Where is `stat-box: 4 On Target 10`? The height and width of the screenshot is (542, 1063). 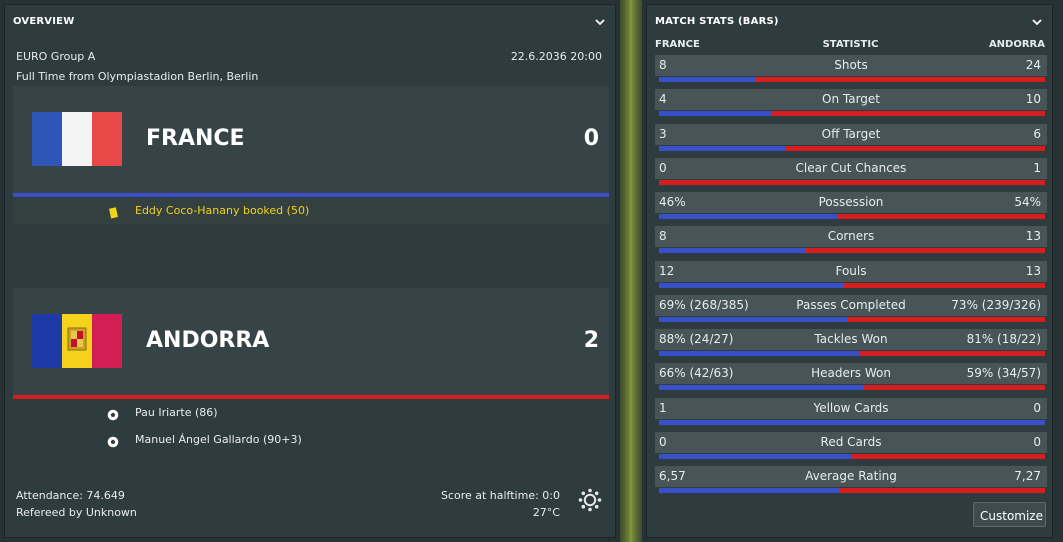 stat-box: 4 On Target 10 is located at coordinates (851, 100).